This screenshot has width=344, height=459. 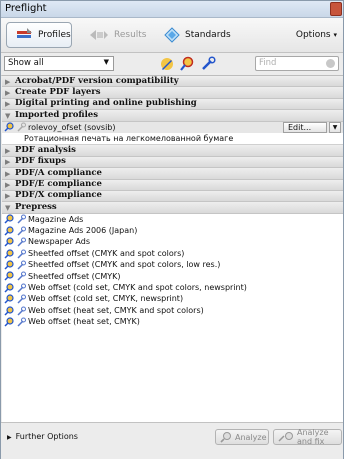 What do you see at coordinates (335, 35) in the screenshot?
I see `chevron-down-icon: ▾` at bounding box center [335, 35].